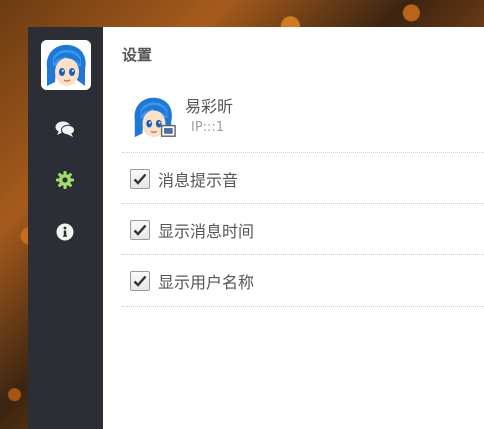 The height and width of the screenshot is (429, 484). I want to click on nav-settings, so click(65, 180).